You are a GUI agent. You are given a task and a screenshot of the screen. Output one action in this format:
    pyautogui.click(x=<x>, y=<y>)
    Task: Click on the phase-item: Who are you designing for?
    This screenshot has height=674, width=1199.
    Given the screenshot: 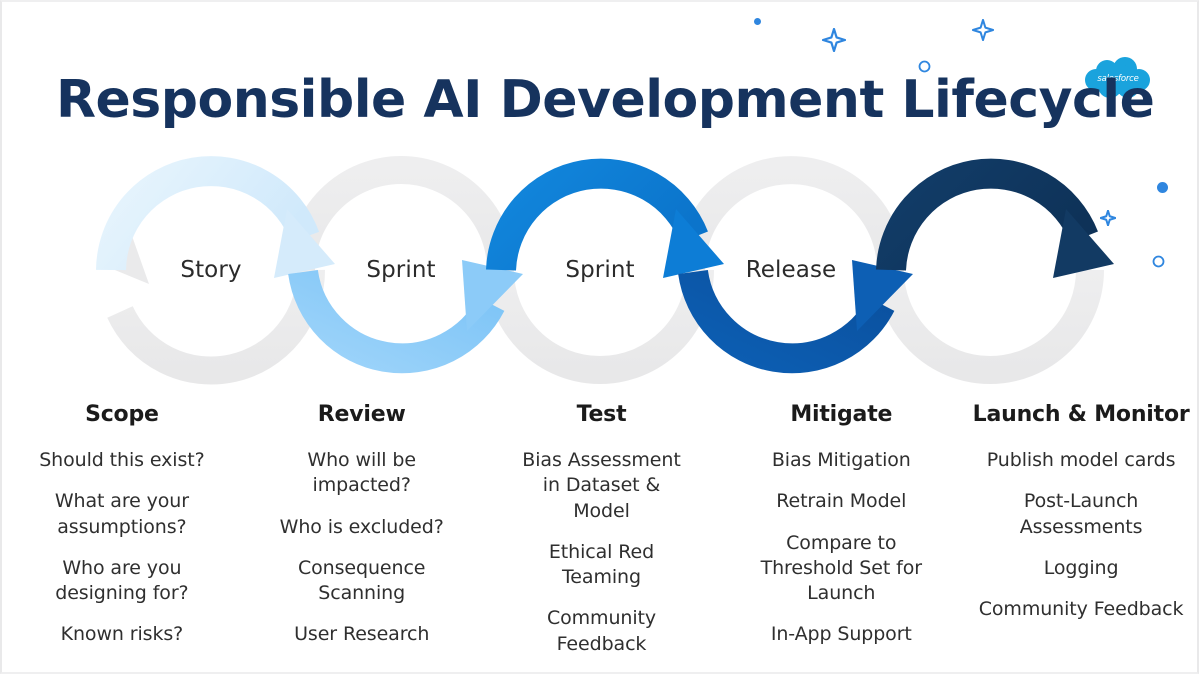 What is the action you would take?
    pyautogui.click(x=122, y=580)
    